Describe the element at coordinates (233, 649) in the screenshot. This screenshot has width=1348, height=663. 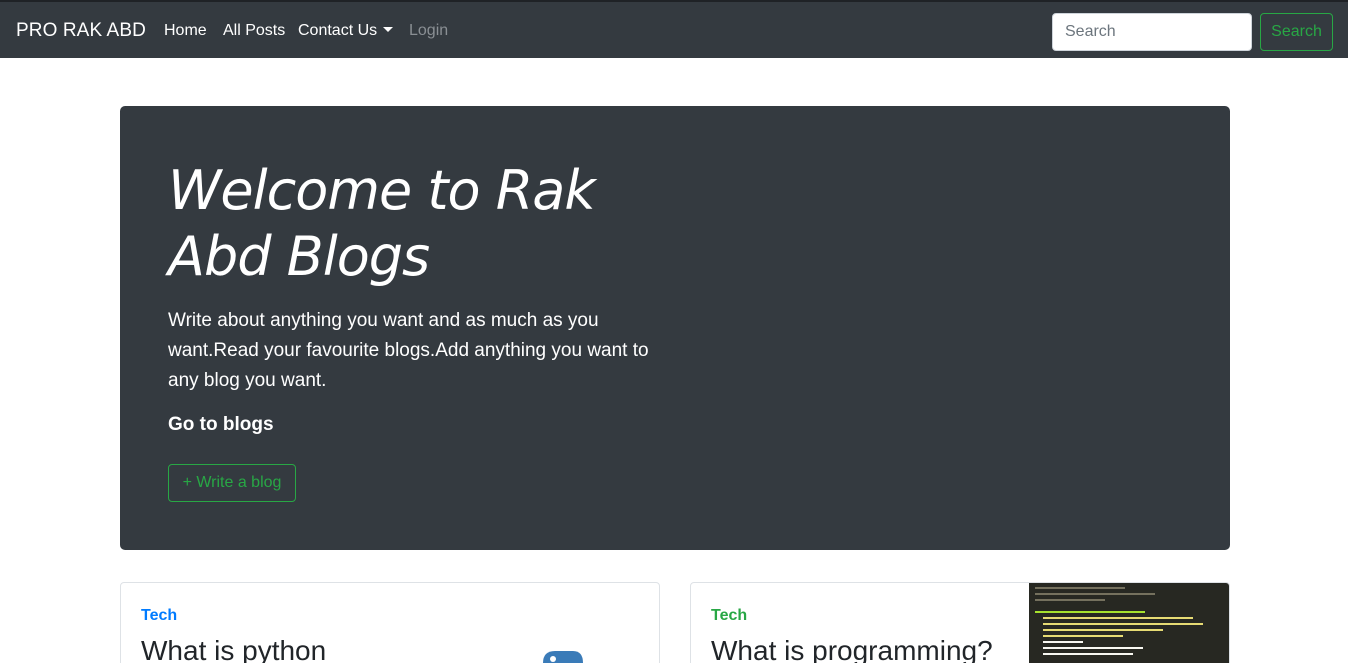
I see `post-title: What is python` at that location.